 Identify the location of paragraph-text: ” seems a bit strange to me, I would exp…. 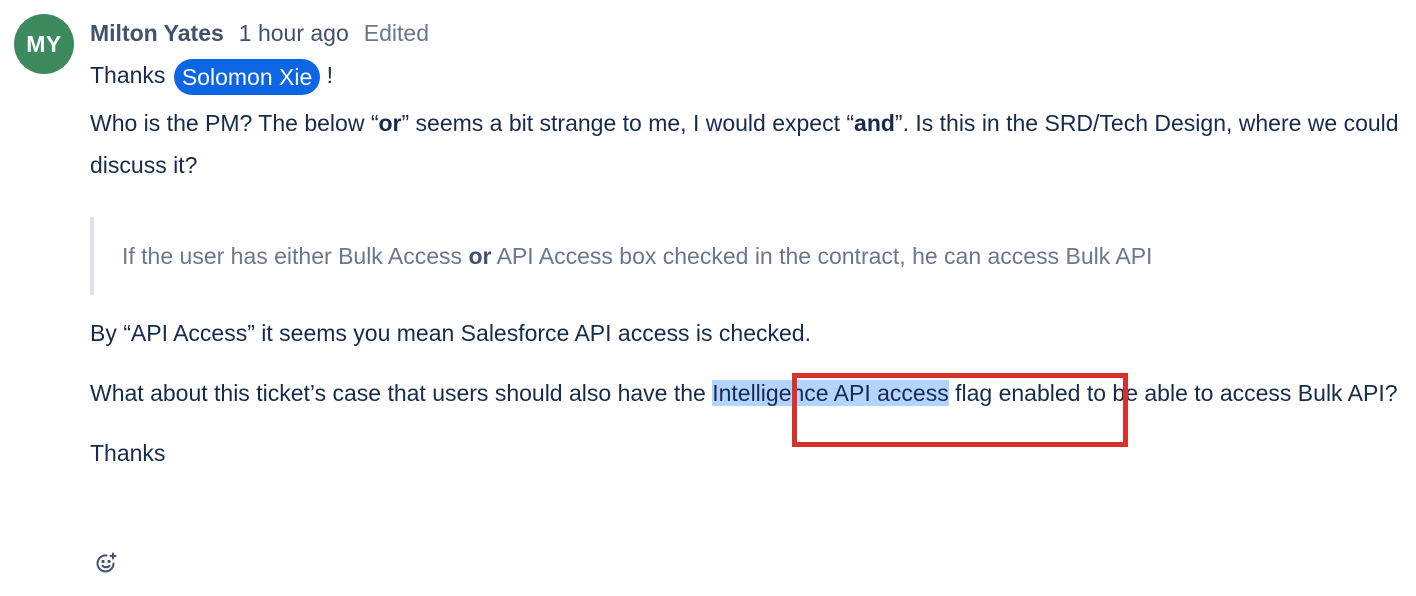
(628, 123).